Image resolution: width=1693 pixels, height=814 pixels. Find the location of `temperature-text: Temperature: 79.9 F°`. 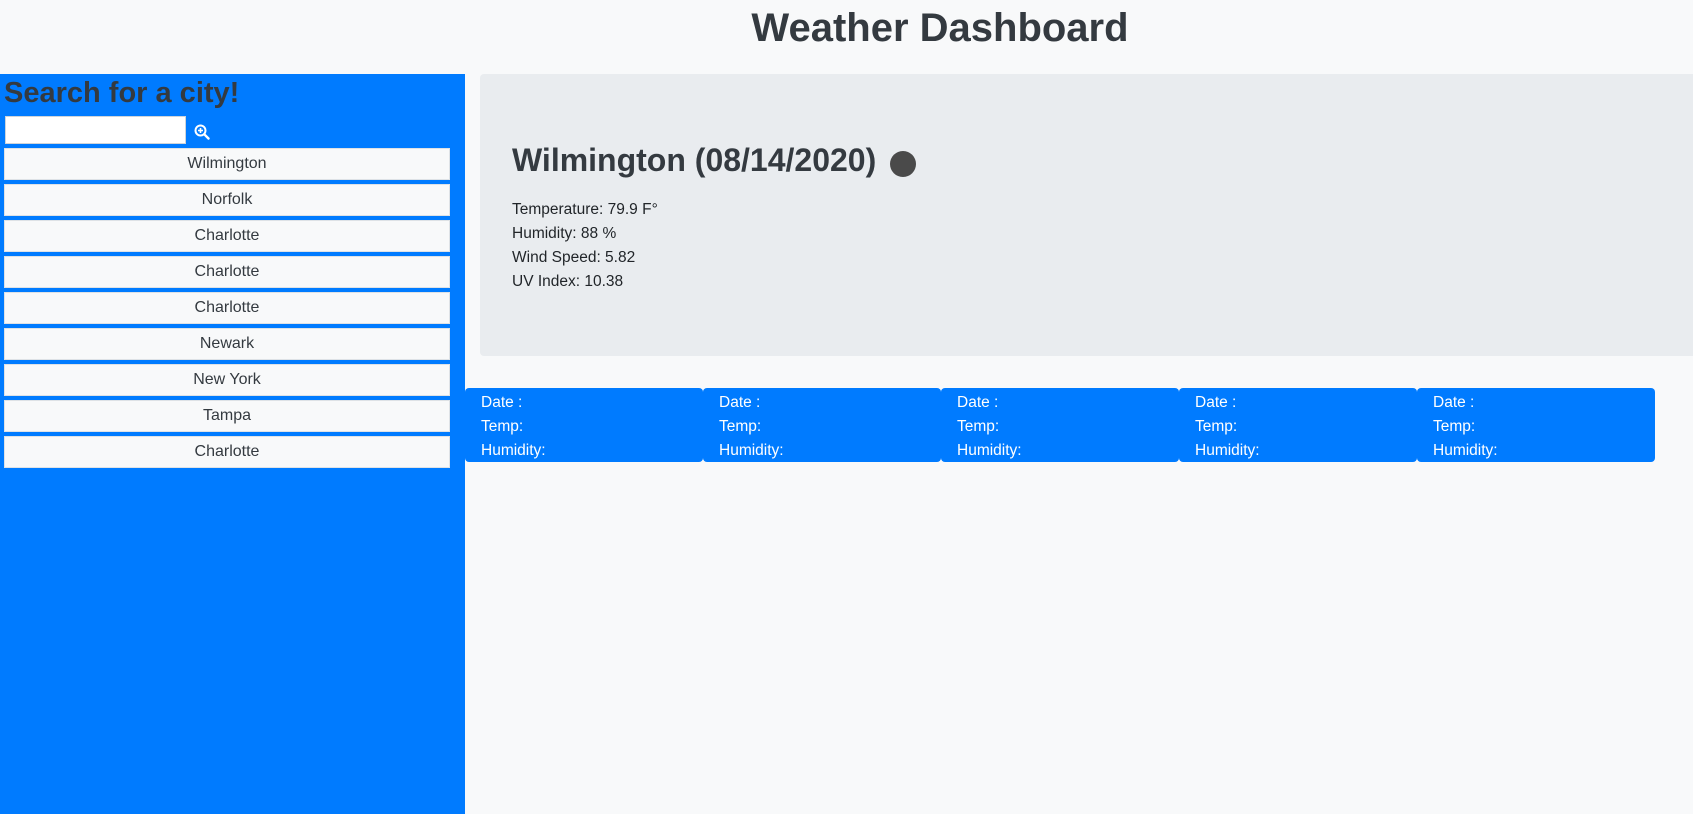

temperature-text: Temperature: 79.9 F° is located at coordinates (585, 209).